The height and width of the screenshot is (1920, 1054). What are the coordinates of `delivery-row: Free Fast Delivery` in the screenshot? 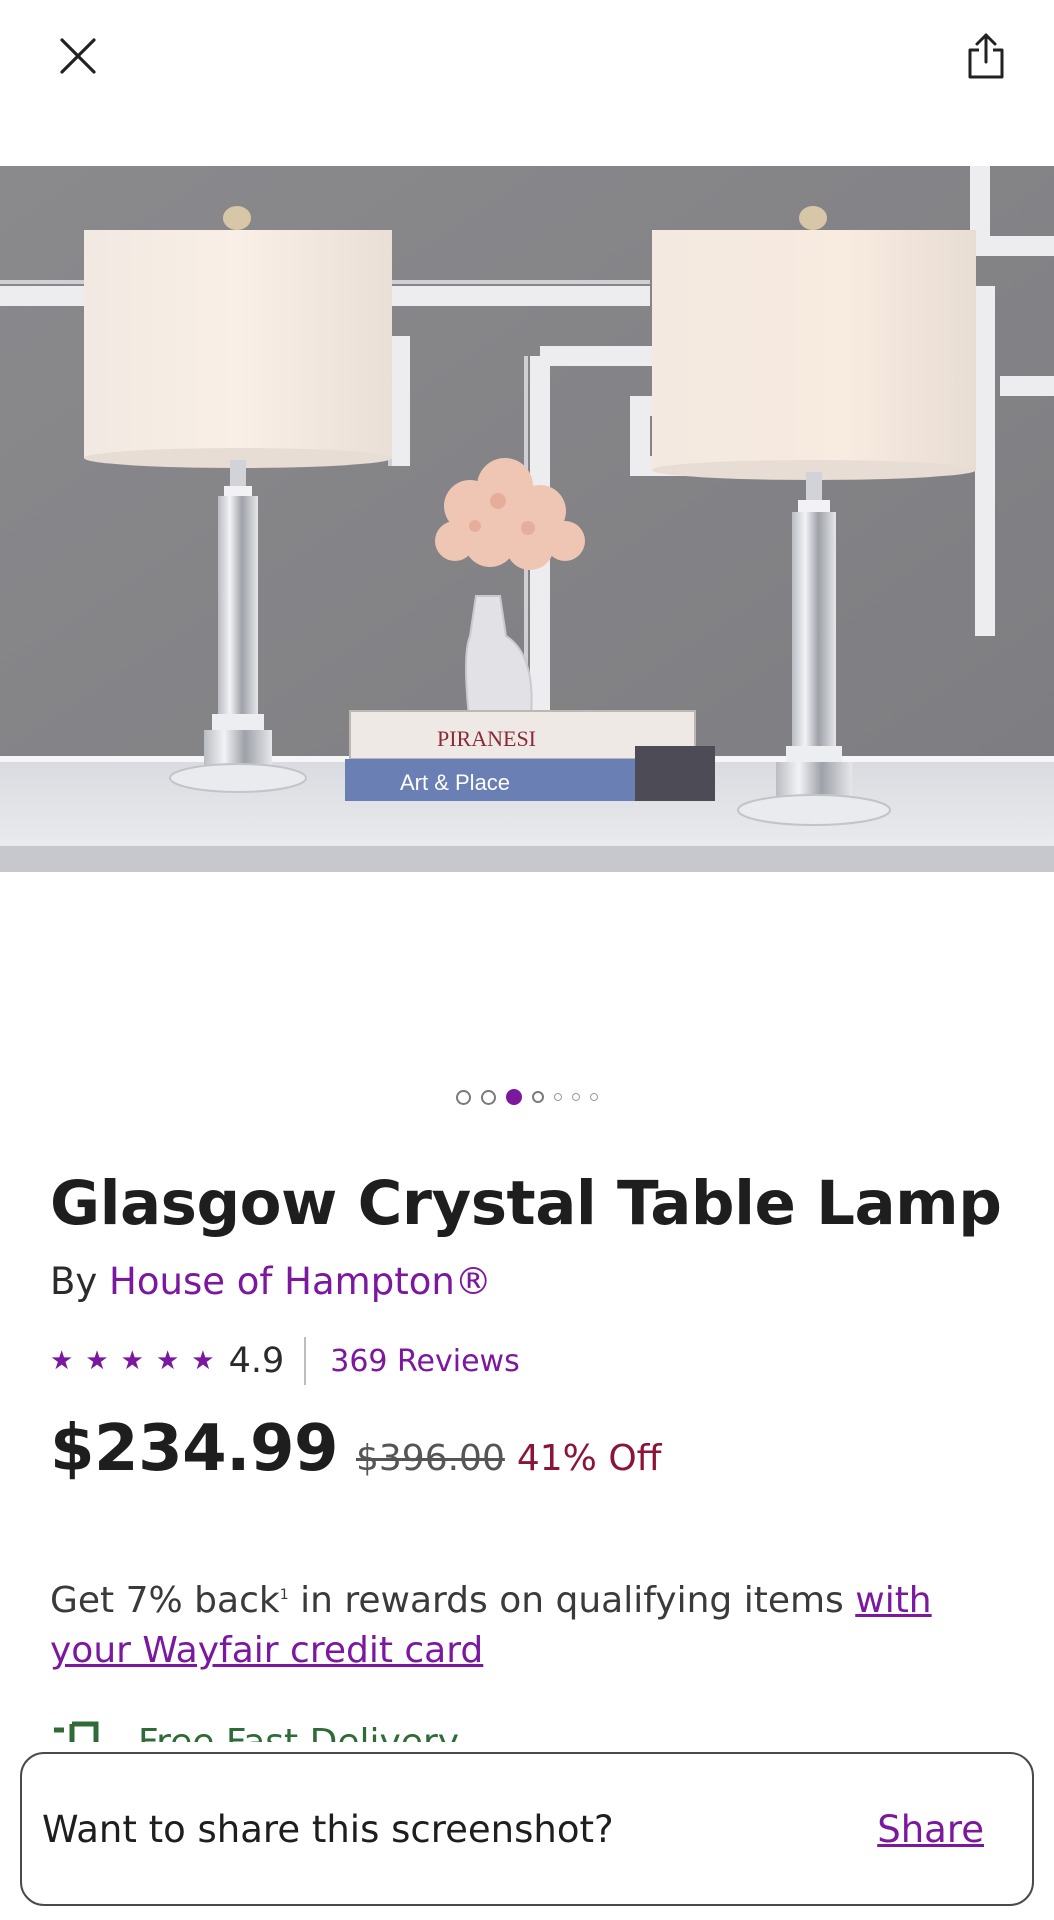 It's located at (254, 1729).